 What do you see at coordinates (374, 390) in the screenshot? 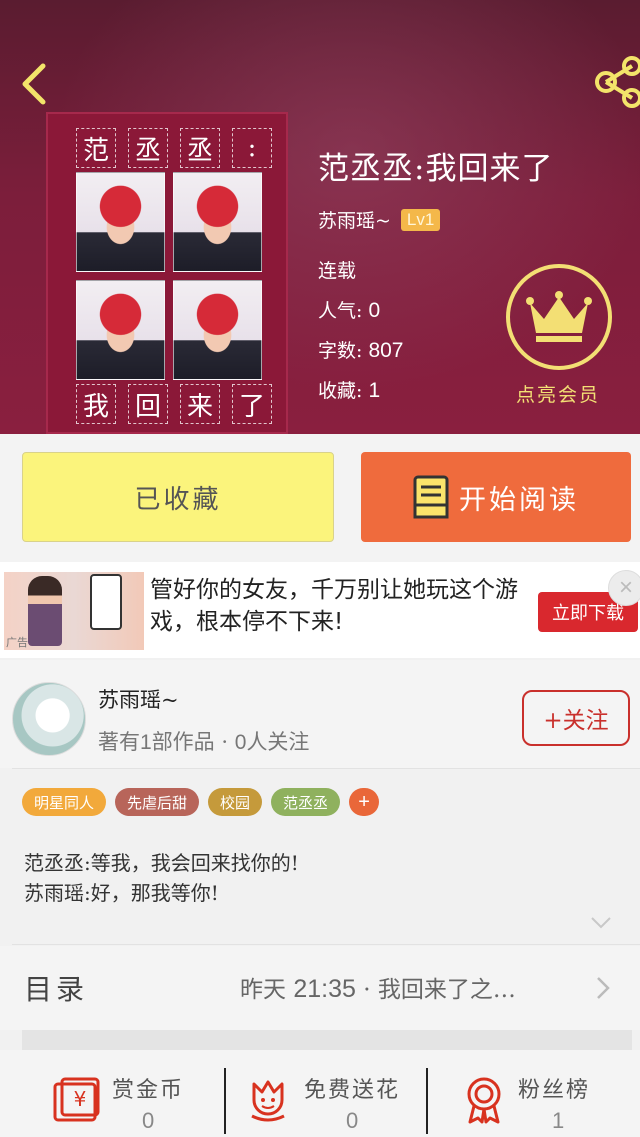
I see `favorites-value: 1` at bounding box center [374, 390].